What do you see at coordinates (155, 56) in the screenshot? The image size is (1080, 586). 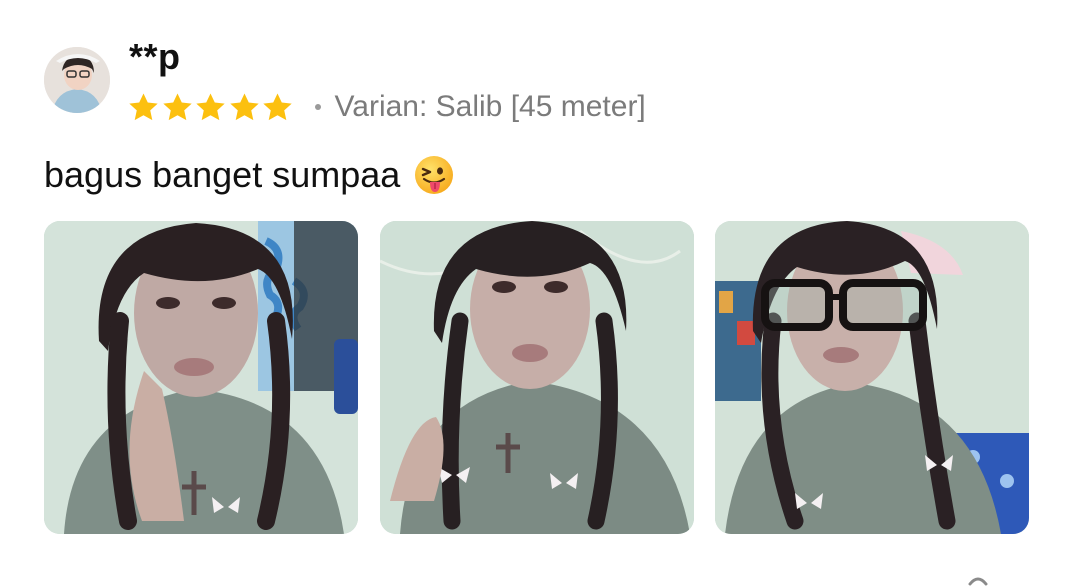 I see `reviewer-name: **p` at bounding box center [155, 56].